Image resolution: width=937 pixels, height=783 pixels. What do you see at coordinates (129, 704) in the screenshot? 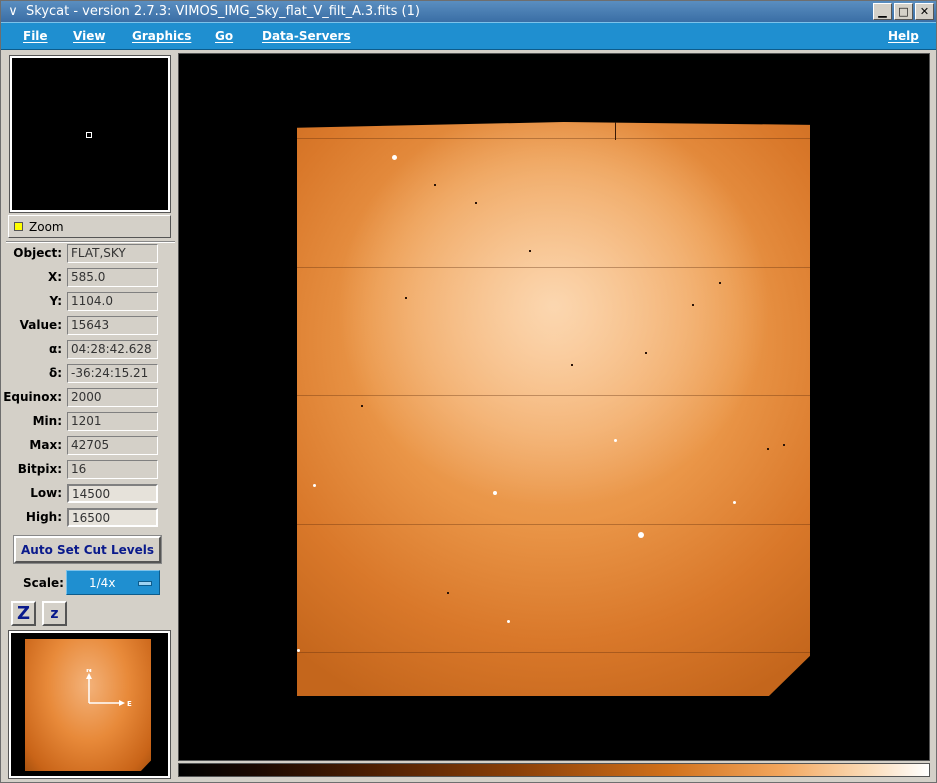
I see `compass-east: E` at bounding box center [129, 704].